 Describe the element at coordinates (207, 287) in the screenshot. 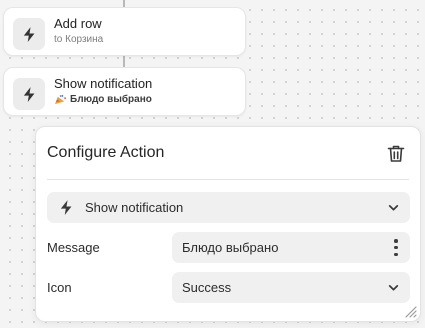

I see `icon-select-value: Success` at that location.